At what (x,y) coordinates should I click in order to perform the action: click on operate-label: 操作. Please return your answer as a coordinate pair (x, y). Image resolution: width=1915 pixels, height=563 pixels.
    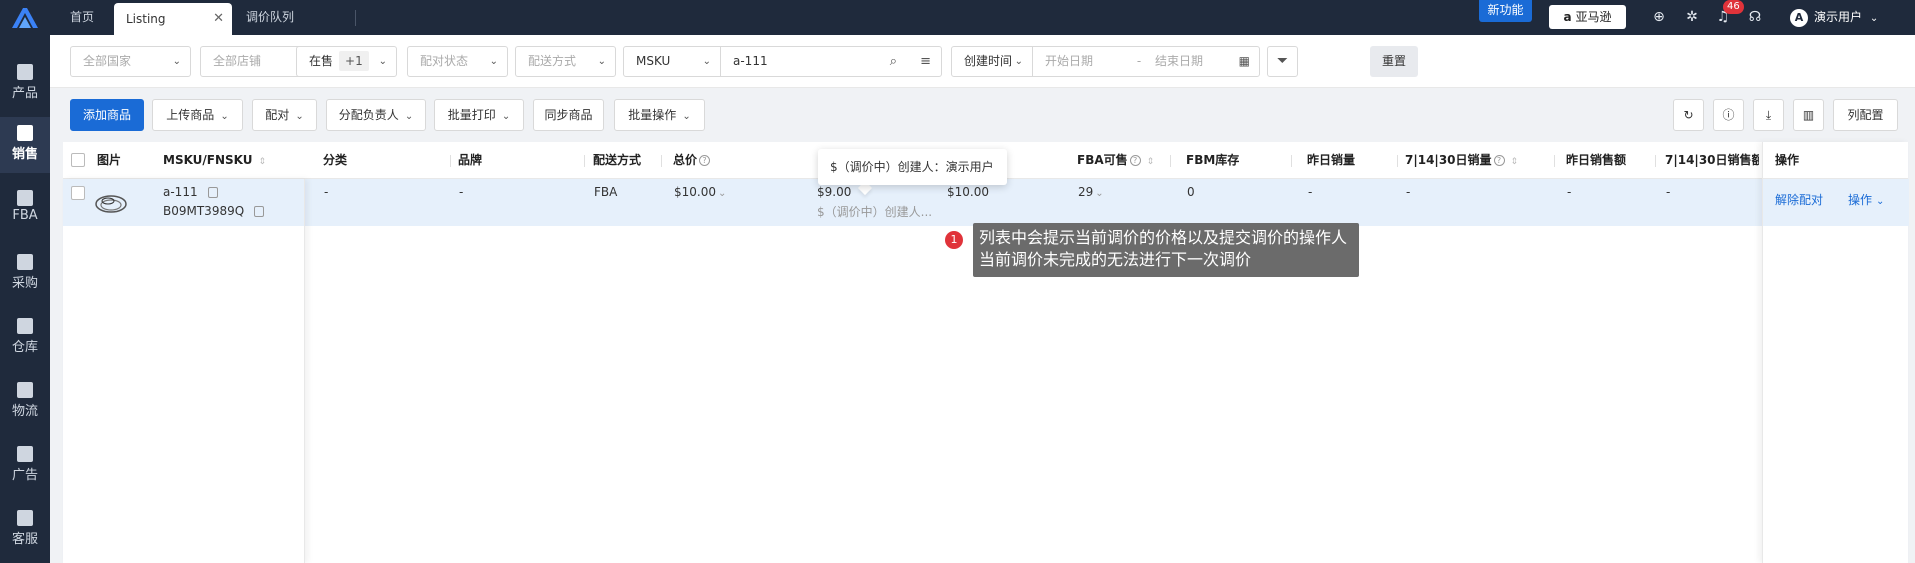
    Looking at the image, I should click on (1860, 200).